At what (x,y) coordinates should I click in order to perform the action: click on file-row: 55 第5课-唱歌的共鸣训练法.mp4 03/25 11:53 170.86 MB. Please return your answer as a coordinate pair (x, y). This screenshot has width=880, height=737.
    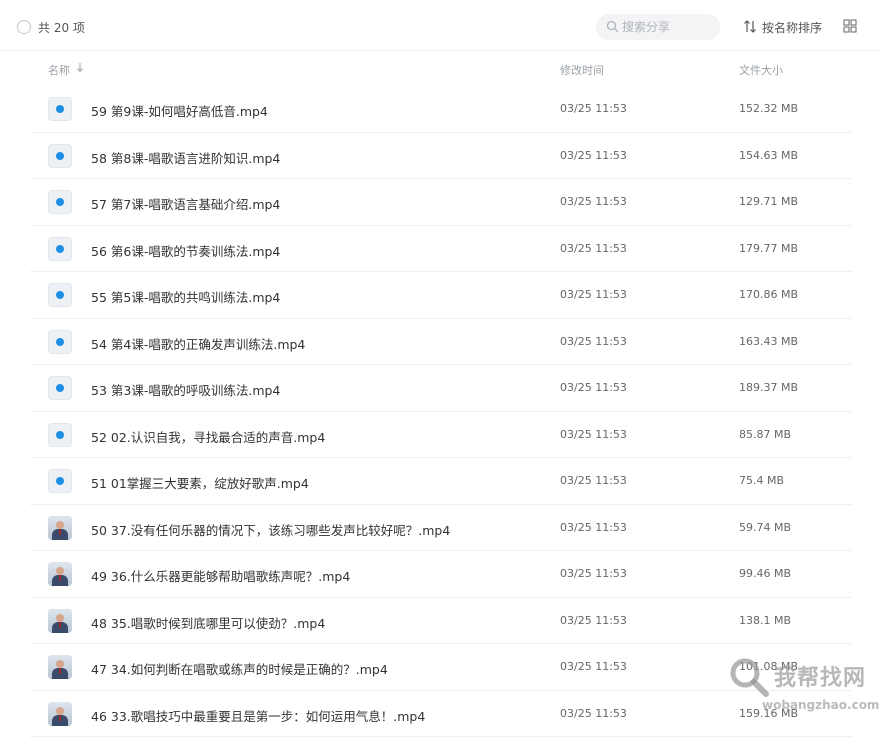
    Looking at the image, I should click on (441, 295).